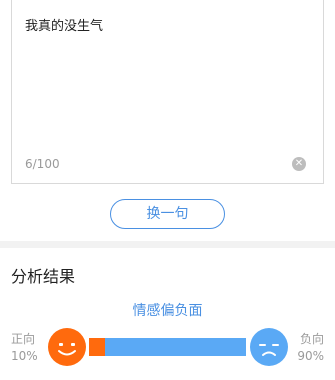 The image size is (335, 380). Describe the element at coordinates (167, 244) in the screenshot. I see `section-divider` at that location.